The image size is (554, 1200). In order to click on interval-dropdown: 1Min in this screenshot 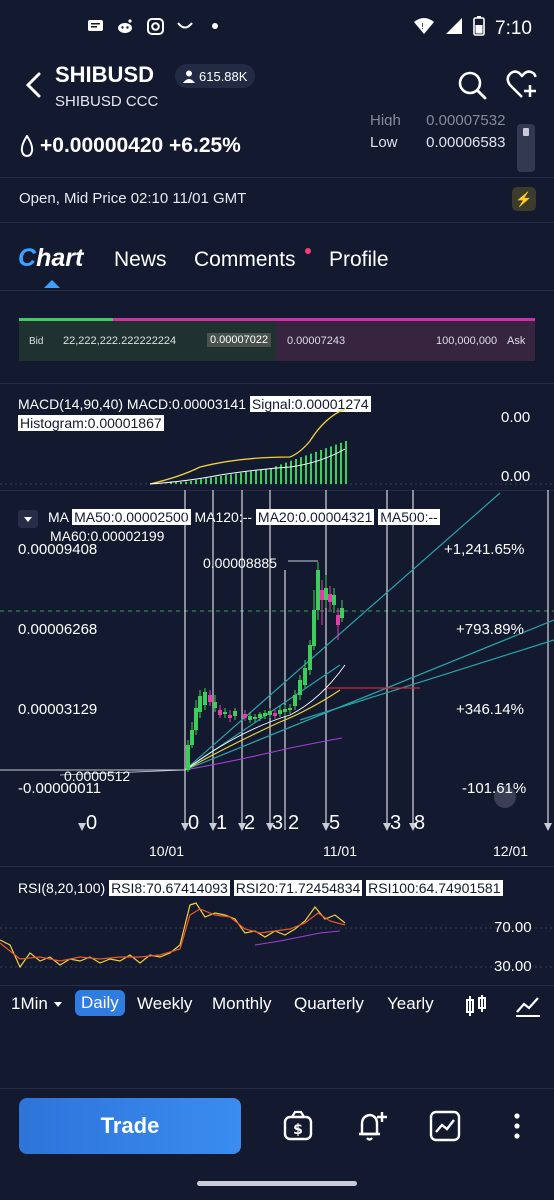, I will do `click(37, 1004)`.